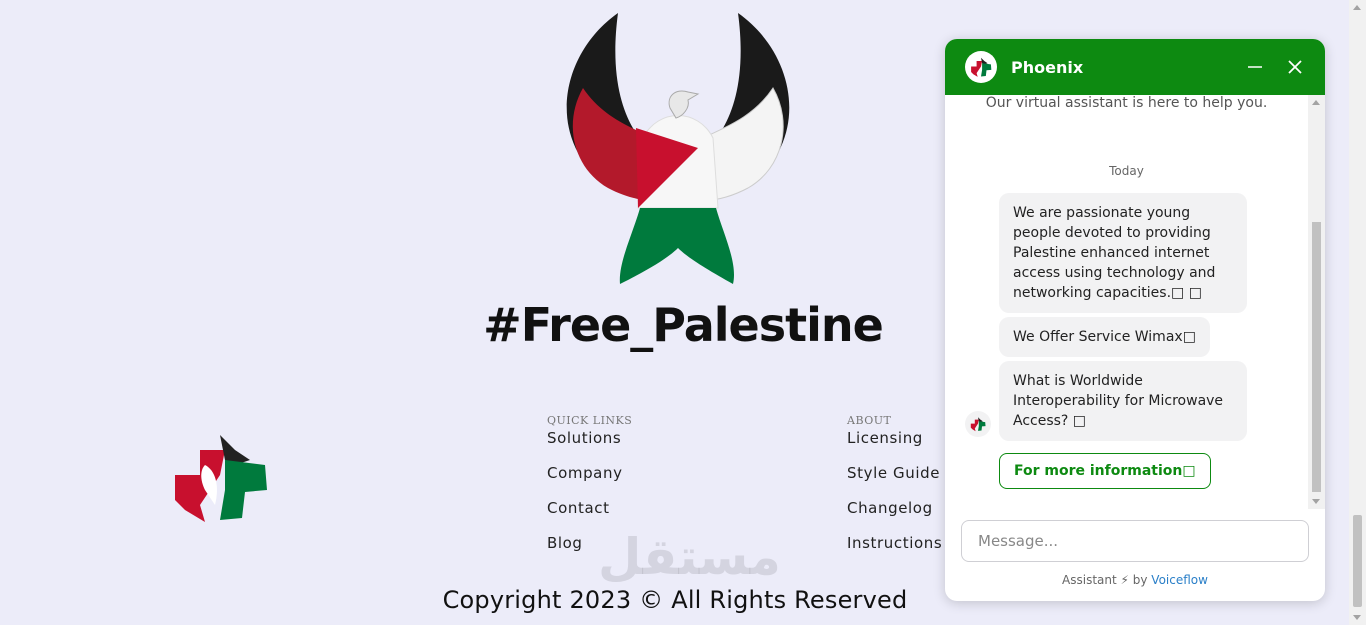 The image size is (1366, 625). I want to click on chat-avatar, so click(981, 67).